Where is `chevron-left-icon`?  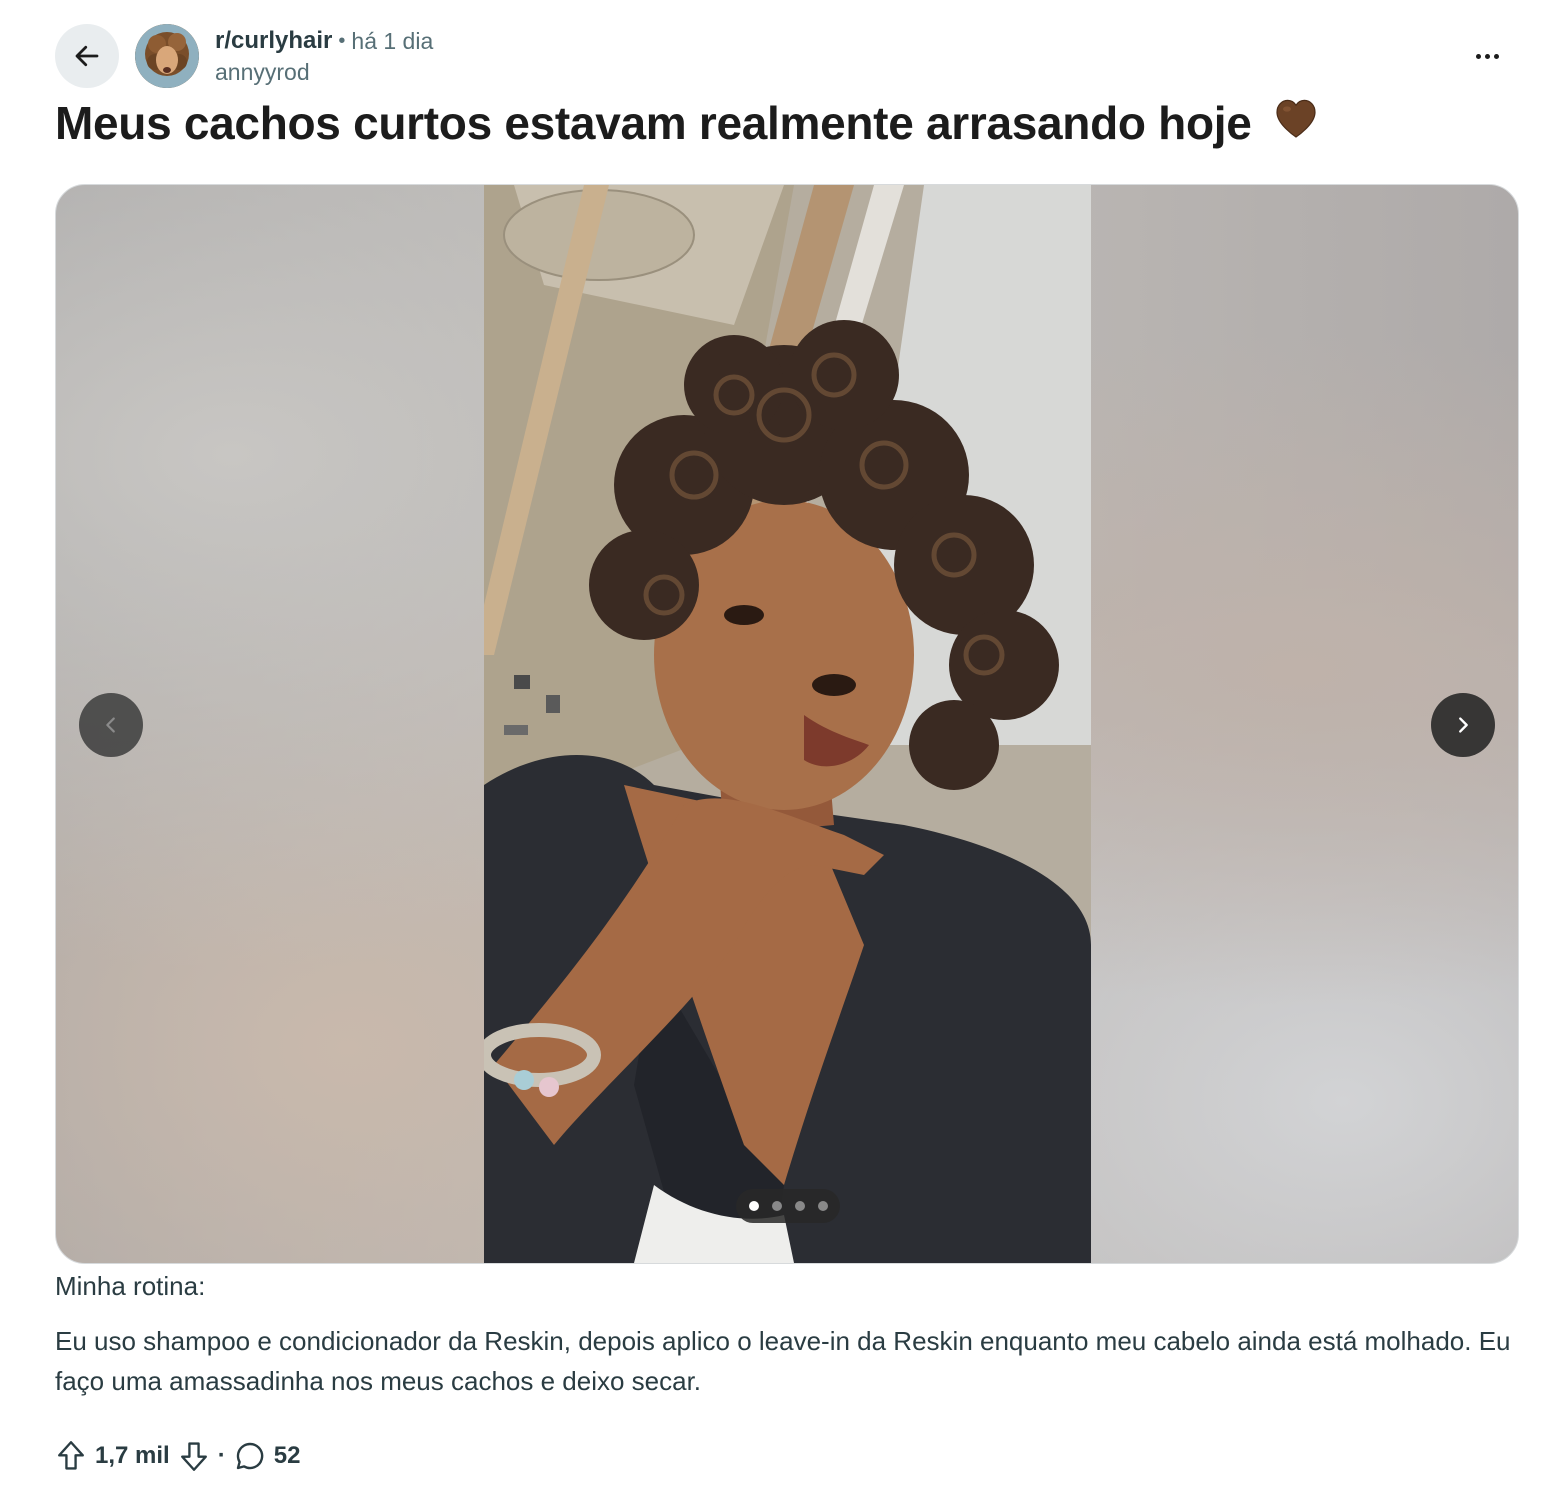
chevron-left-icon is located at coordinates (110, 725).